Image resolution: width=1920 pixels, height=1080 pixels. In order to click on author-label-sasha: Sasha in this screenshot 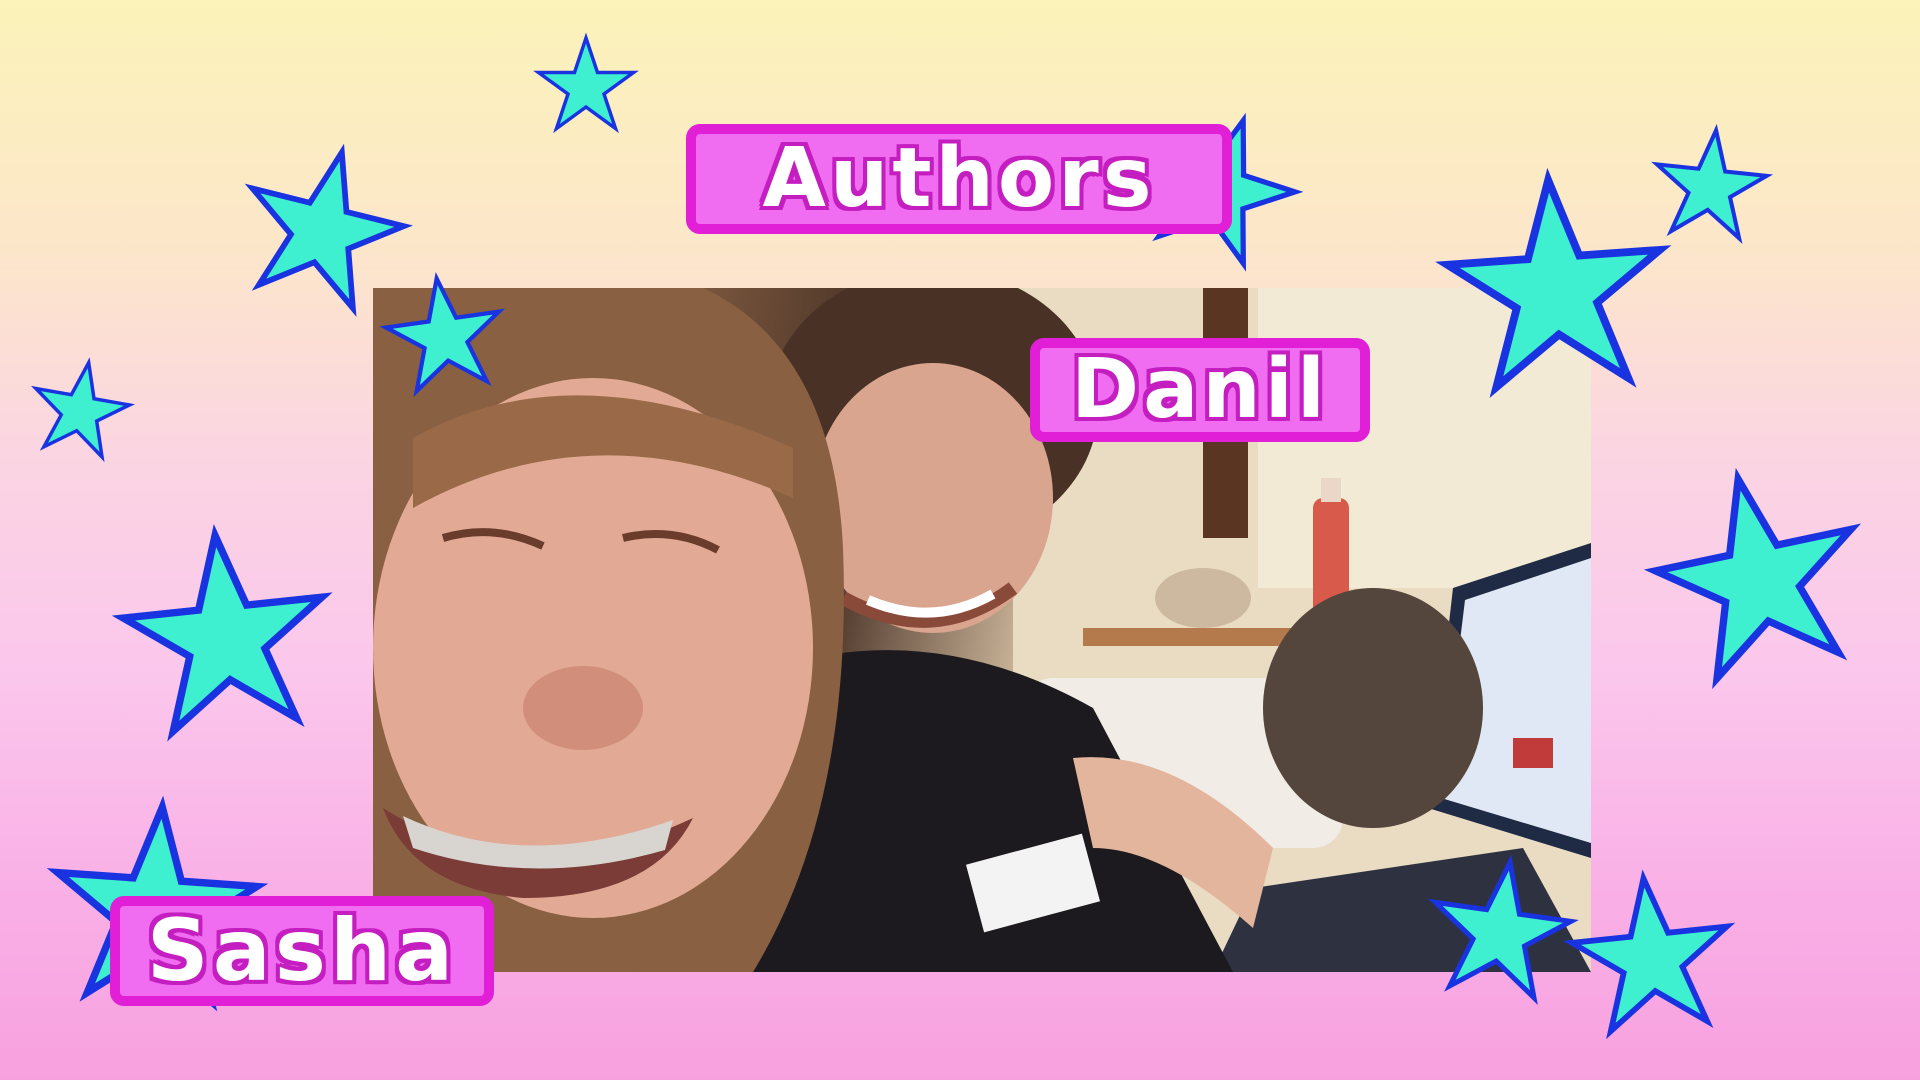, I will do `click(302, 951)`.